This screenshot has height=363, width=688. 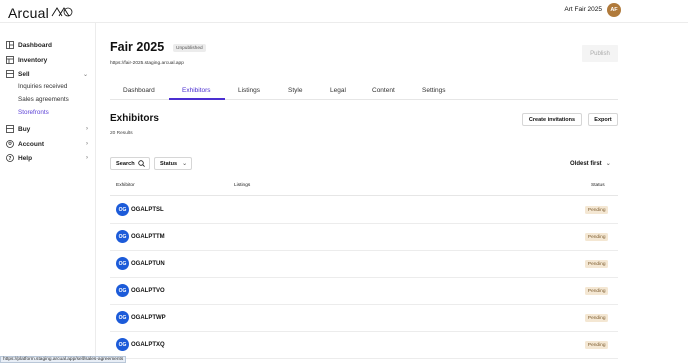 I want to click on search-input: Search, so click(x=130, y=163).